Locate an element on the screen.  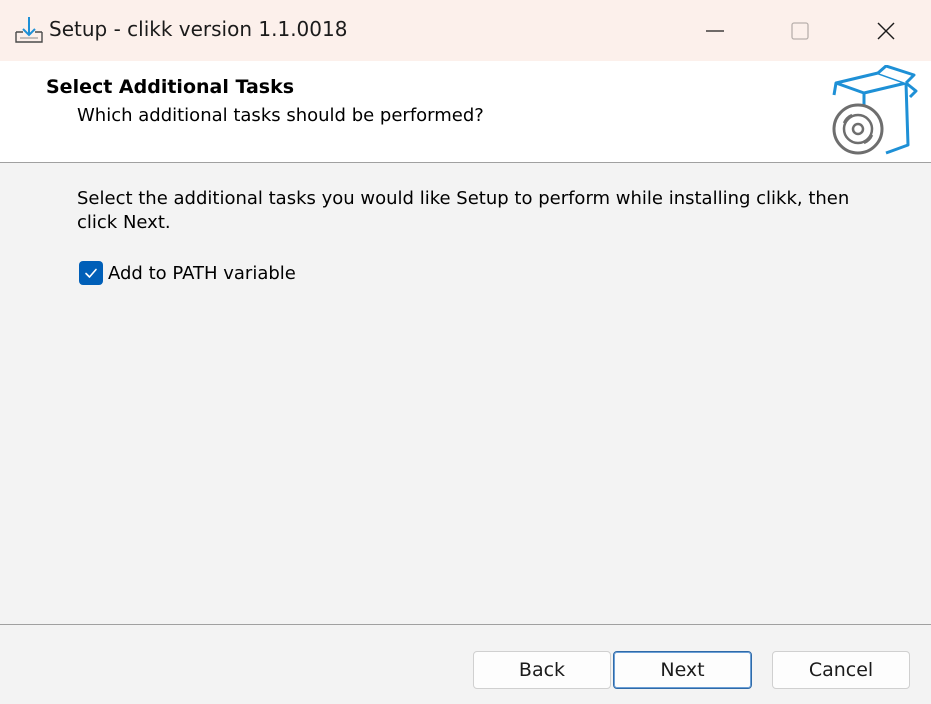
close-icon is located at coordinates (886, 30).